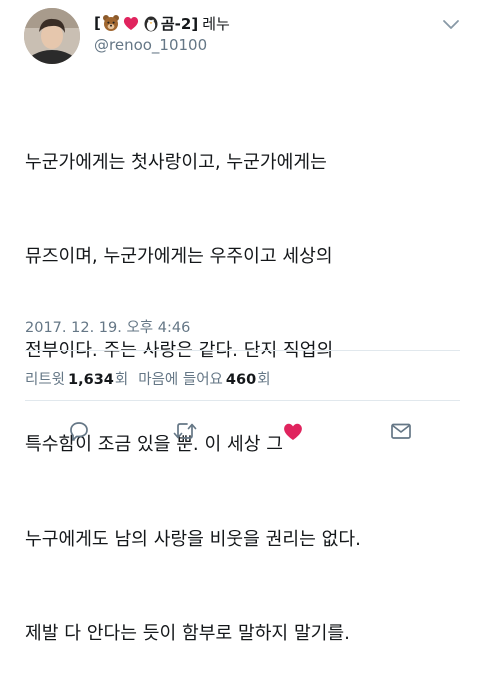 Image resolution: width=480 pixels, height=681 pixels. I want to click on tweet-author: [ 곰-2] 레누 @renoo_10100, so click(259, 33).